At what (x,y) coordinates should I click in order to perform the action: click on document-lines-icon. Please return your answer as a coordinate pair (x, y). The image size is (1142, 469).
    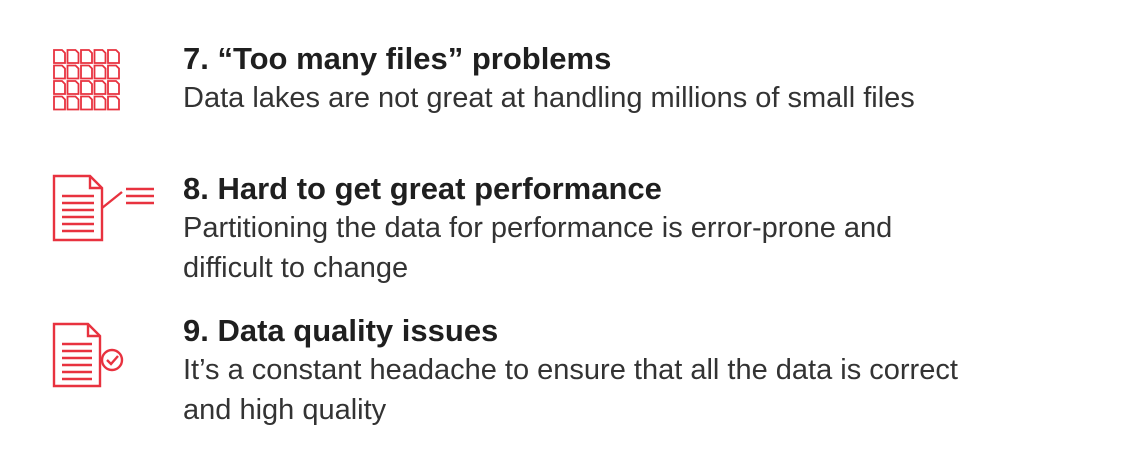
    Looking at the image, I should click on (104, 208).